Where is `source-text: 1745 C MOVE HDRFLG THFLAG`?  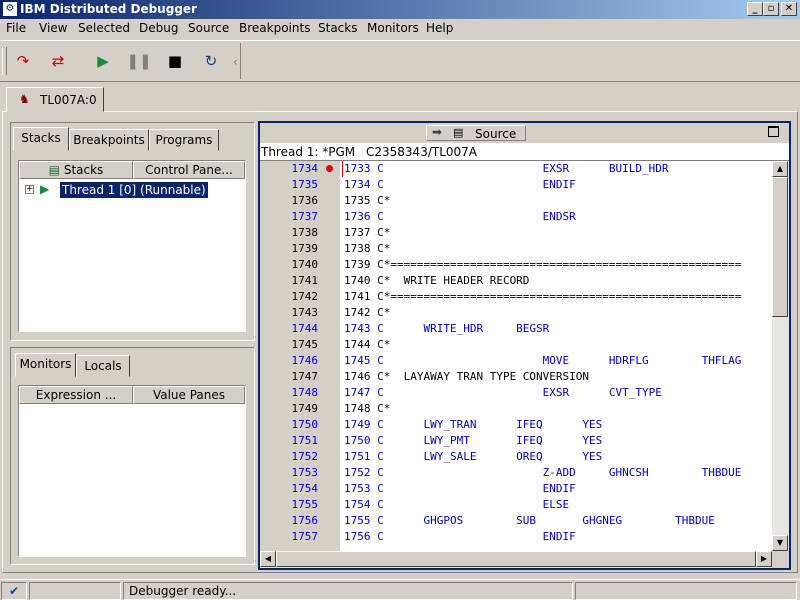 source-text: 1745 C MOVE HDRFLG THFLAG is located at coordinates (543, 360).